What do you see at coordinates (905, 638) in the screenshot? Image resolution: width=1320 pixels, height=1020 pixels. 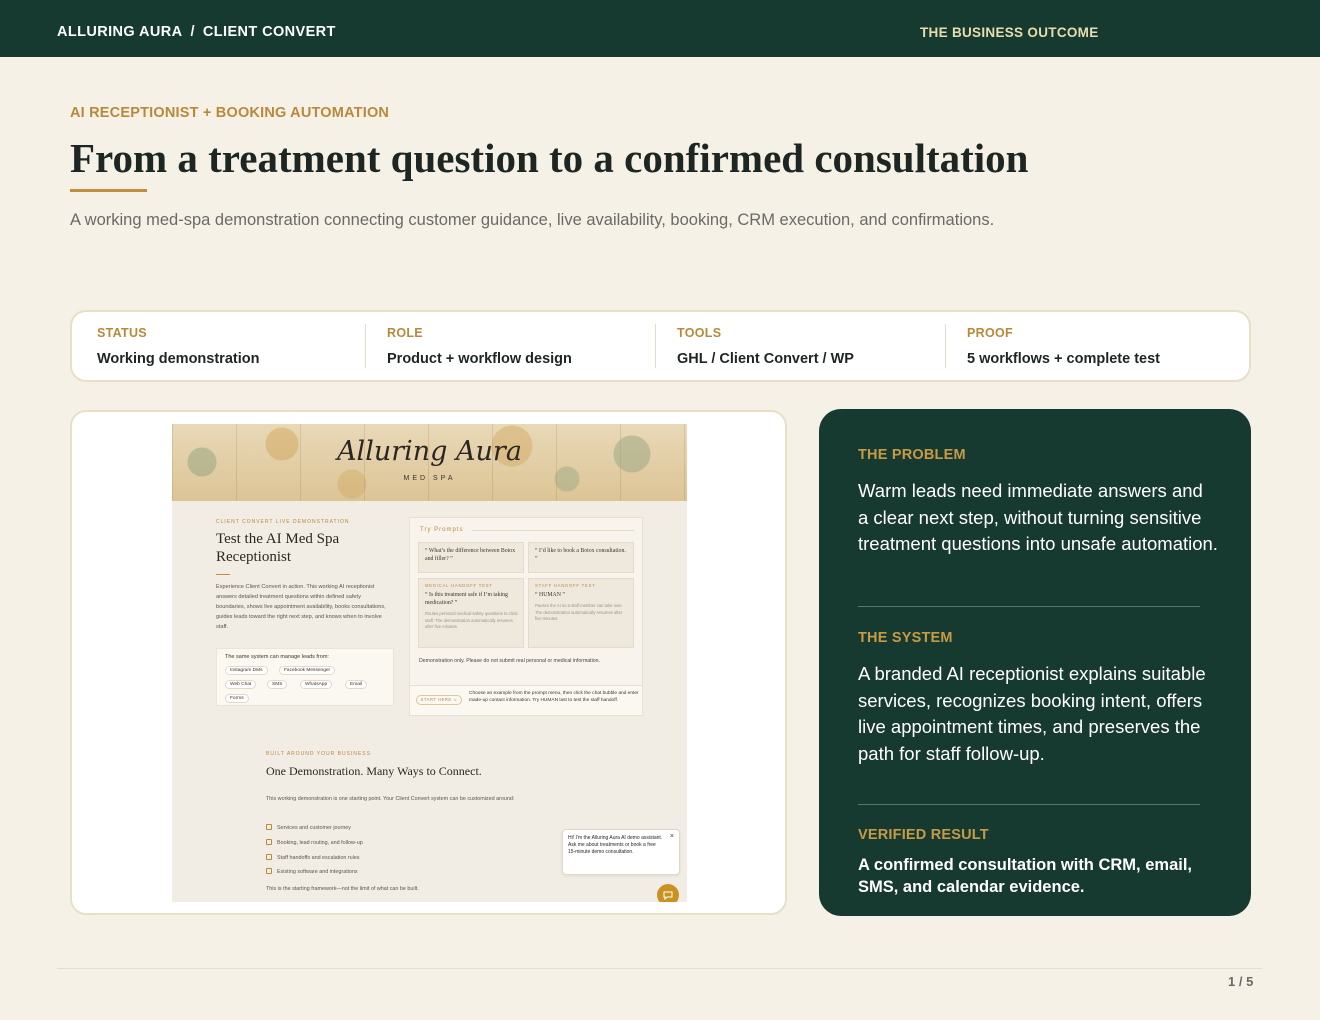 I see `system-label: THE SYSTEM` at bounding box center [905, 638].